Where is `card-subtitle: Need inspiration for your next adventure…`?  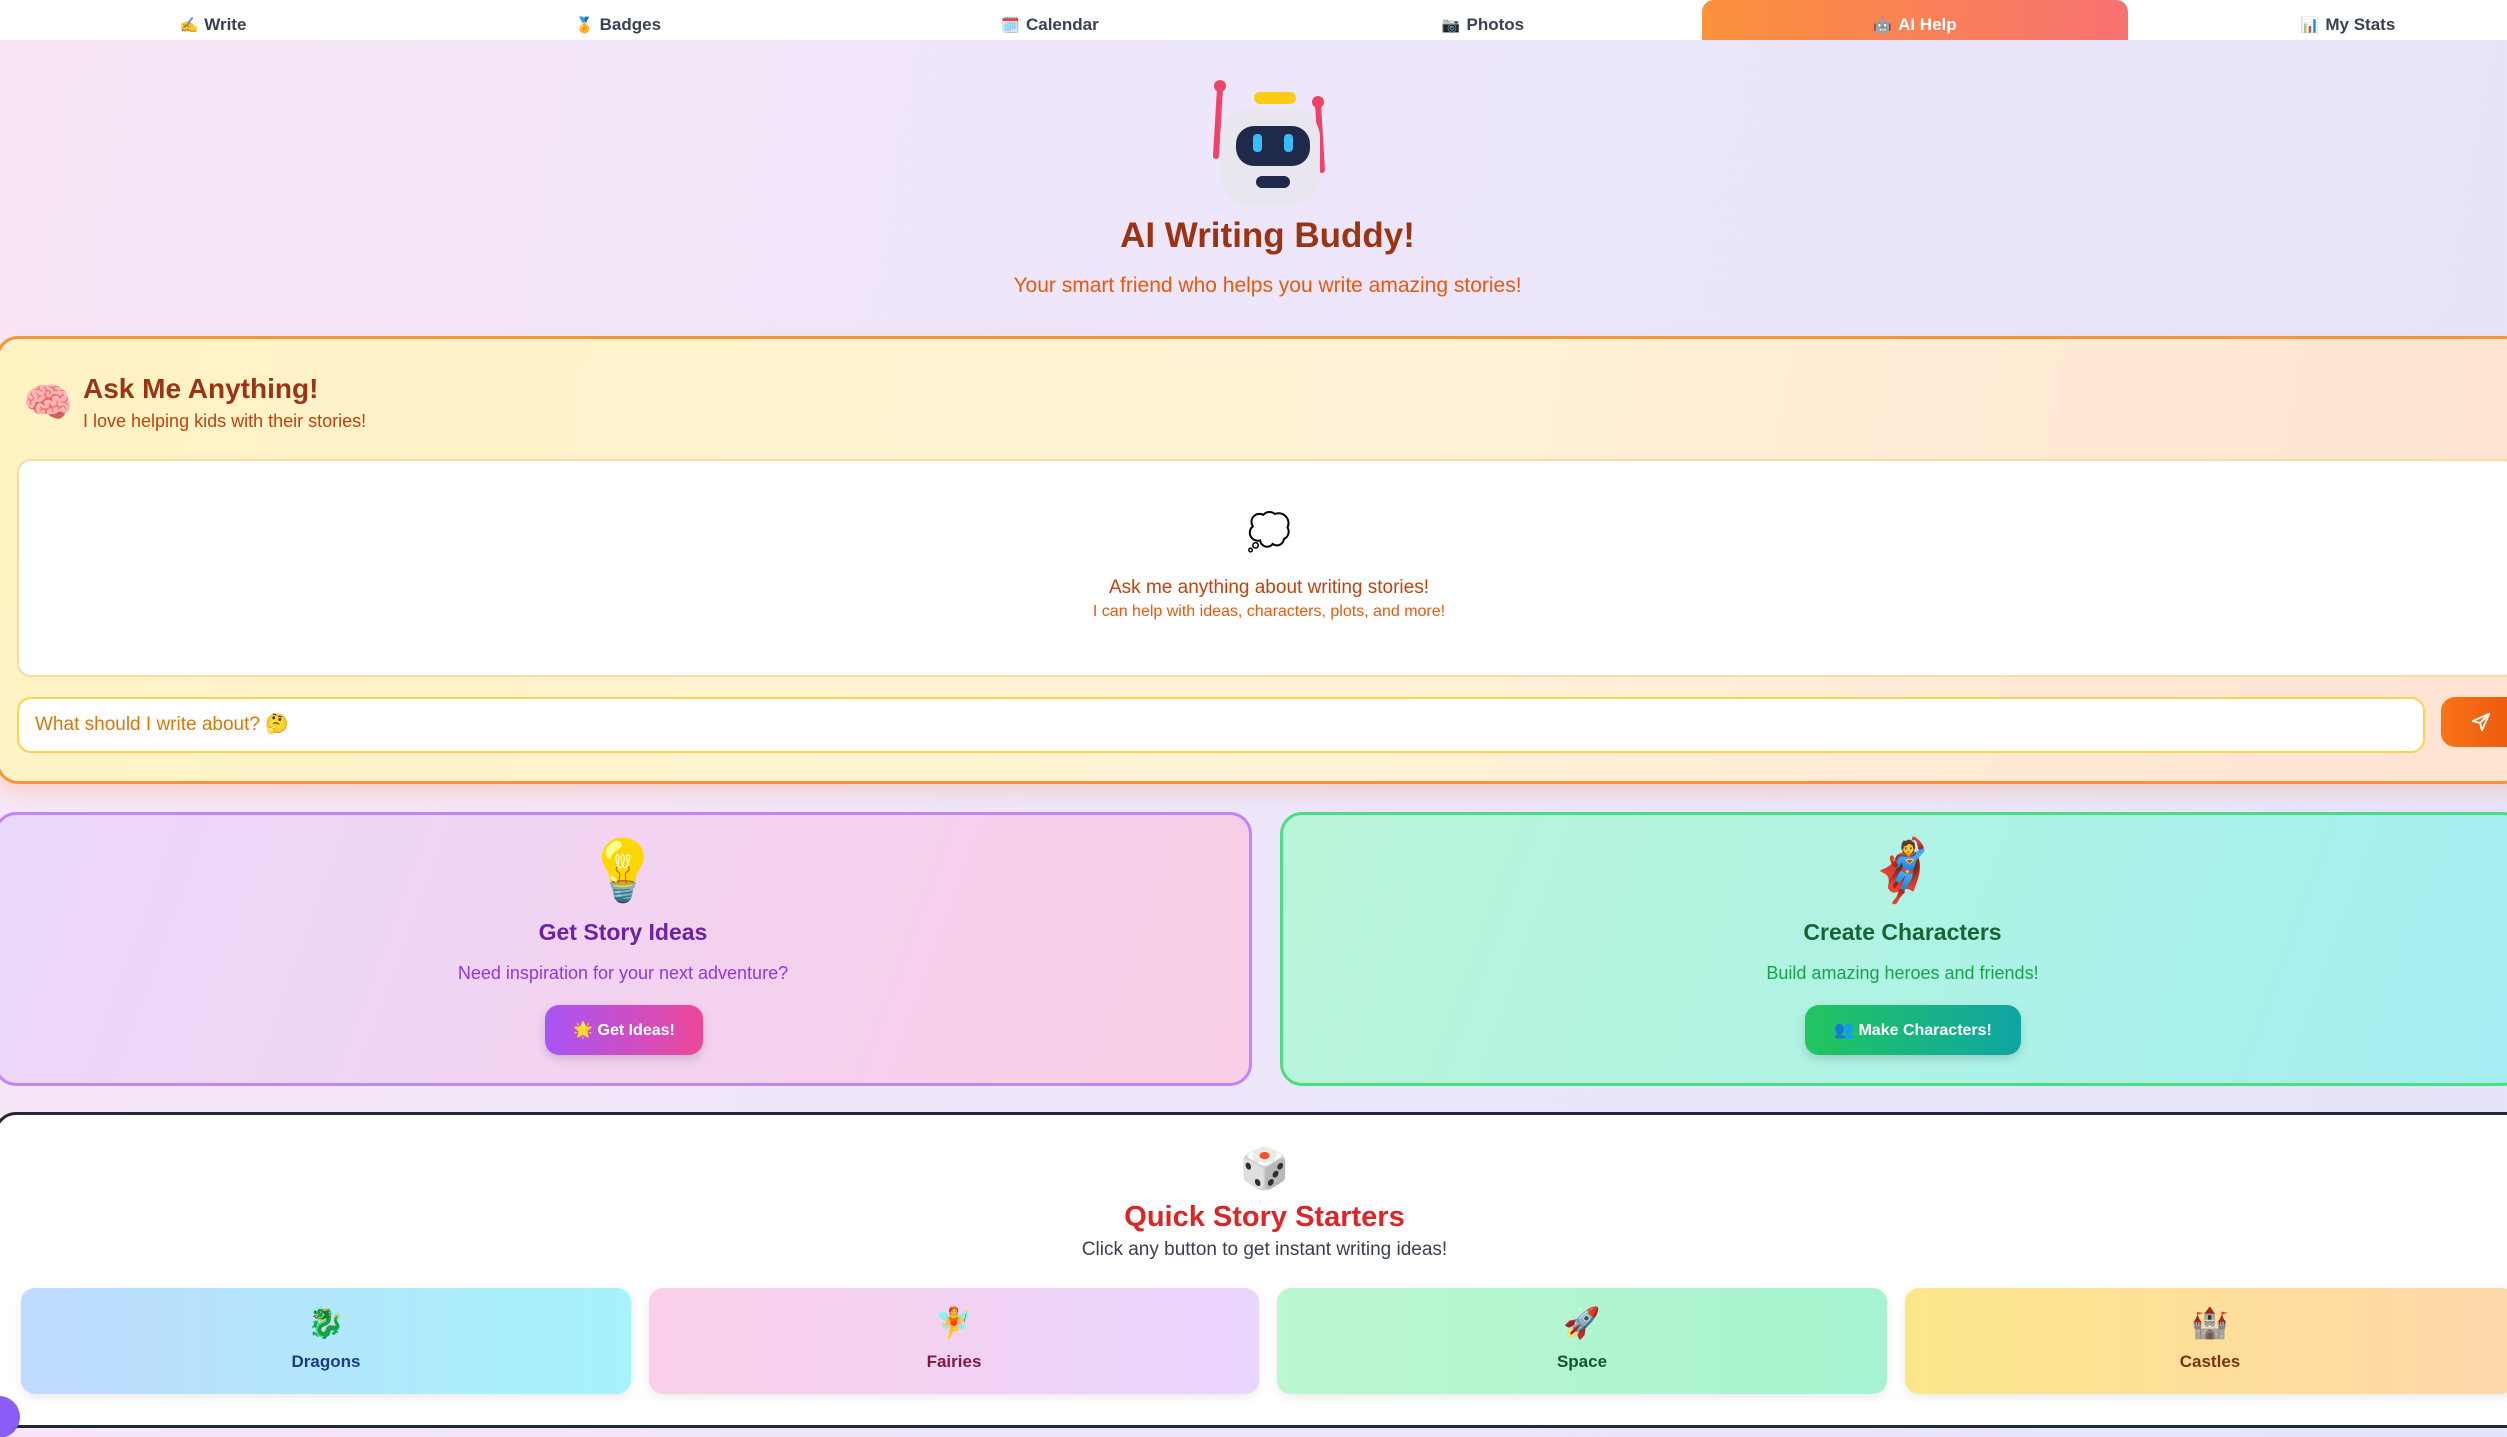 card-subtitle: Need inspiration for your next adventure… is located at coordinates (623, 973).